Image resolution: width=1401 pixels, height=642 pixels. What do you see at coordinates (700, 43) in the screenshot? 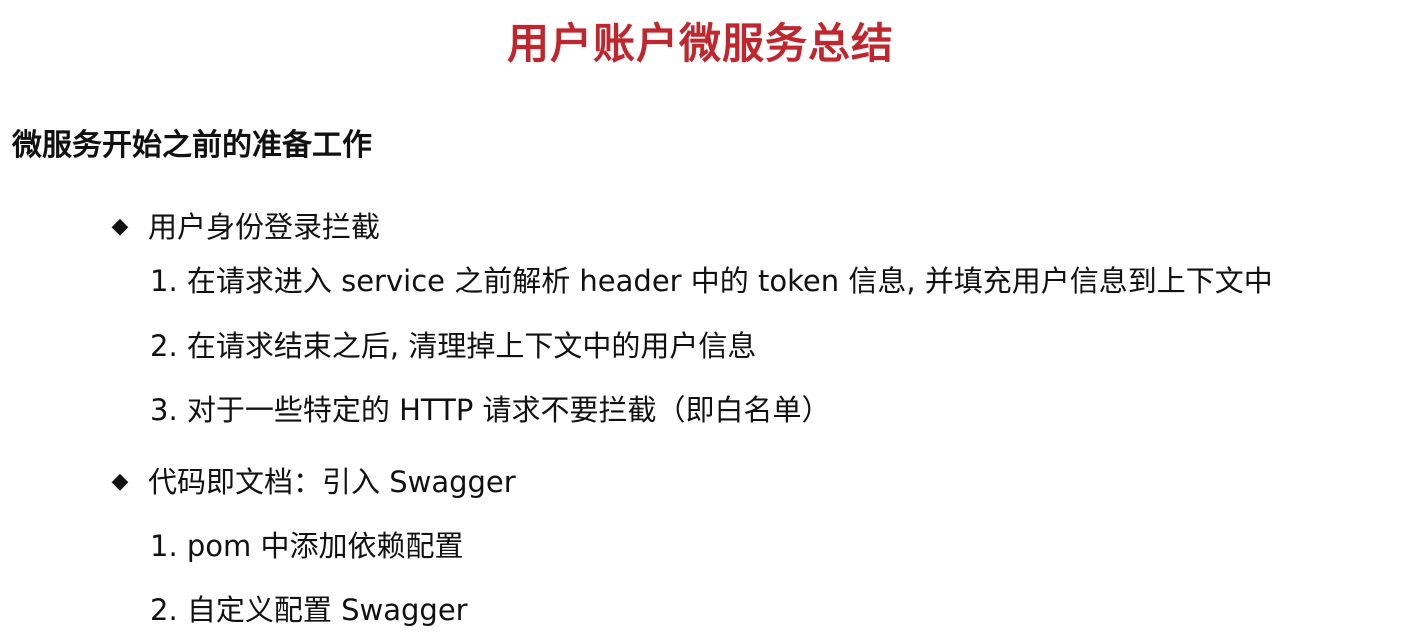
I see `slide-title: 用户账户微服务总结` at bounding box center [700, 43].